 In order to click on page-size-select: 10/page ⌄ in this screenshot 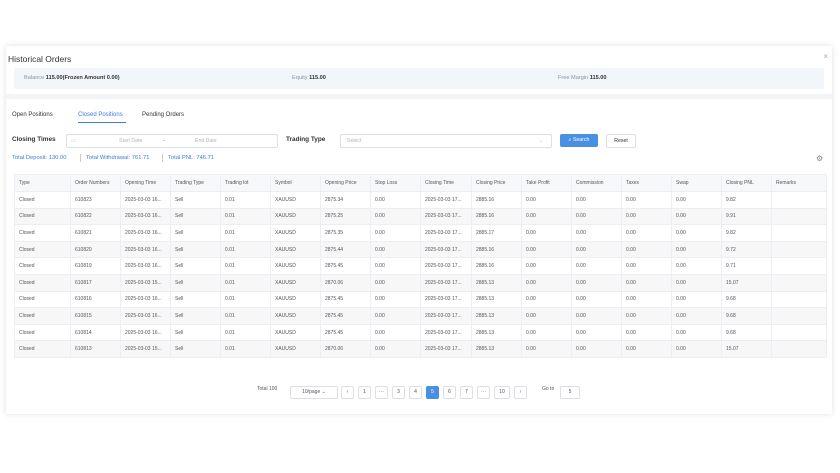, I will do `click(314, 392)`.